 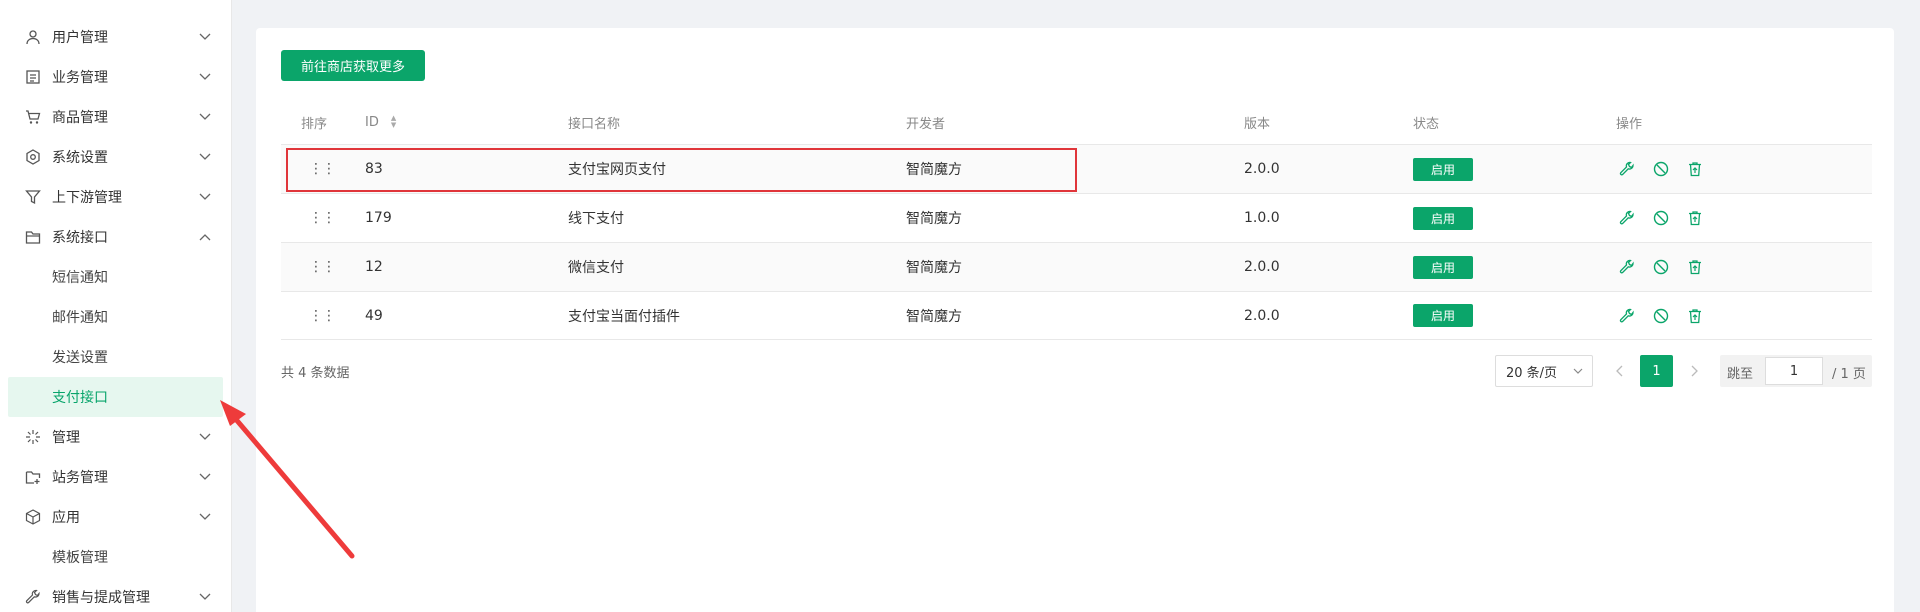 I want to click on sidebar-item-label: 管理, so click(x=66, y=438).